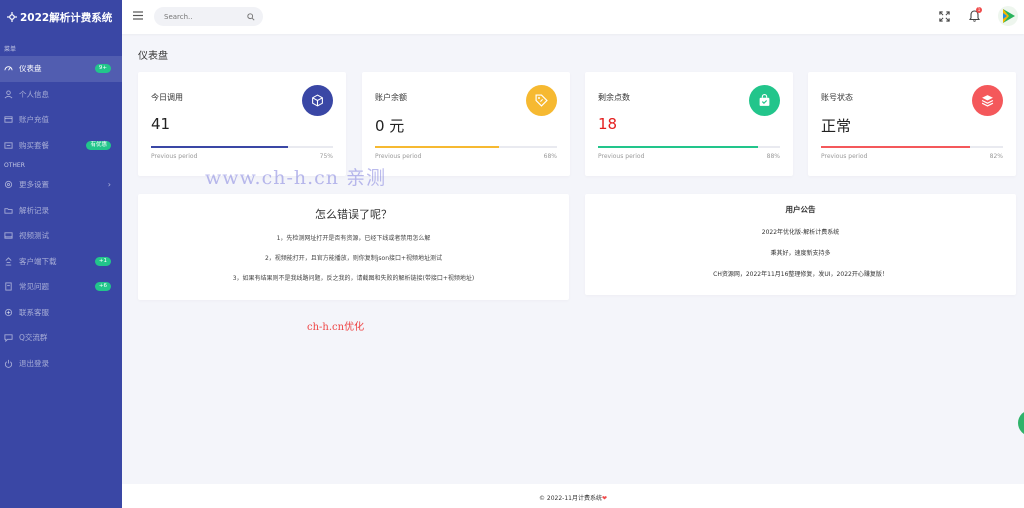  Describe the element at coordinates (800, 274) in the screenshot. I see `announcement-line: CH资源网，2022年11月16整理修复，发UI，2022开心赚复版！` at that location.